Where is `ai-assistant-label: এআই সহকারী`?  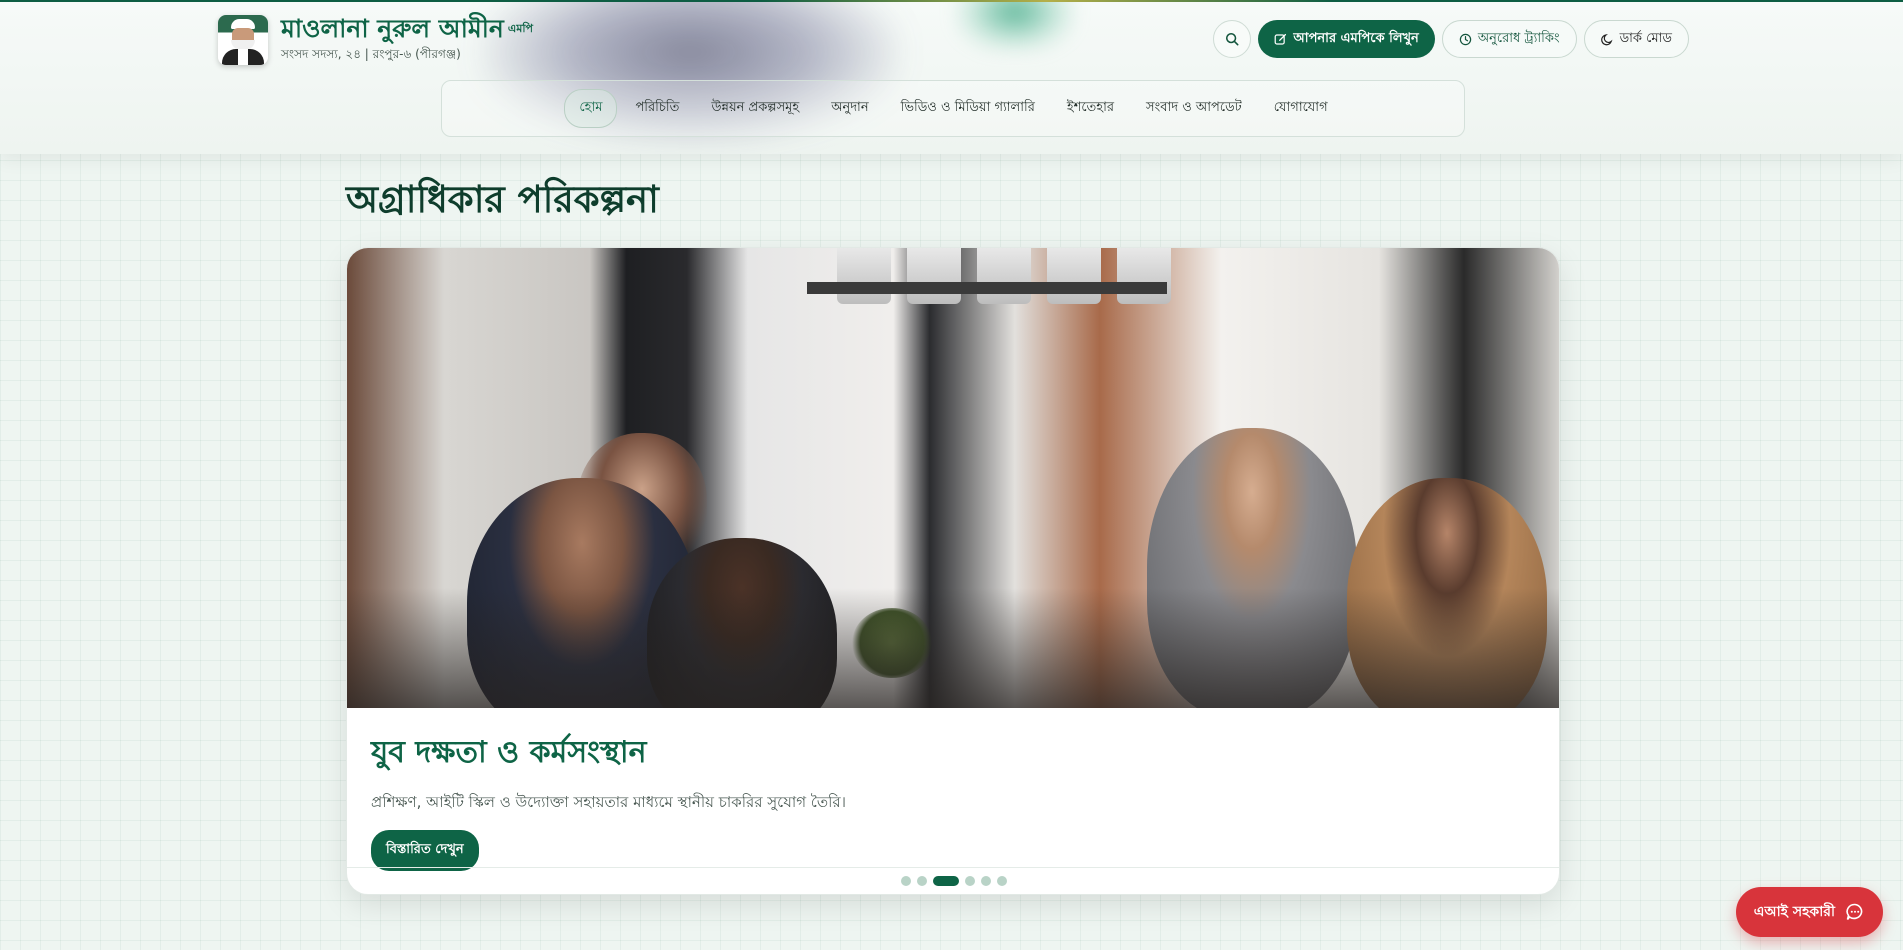 ai-assistant-label: এআই সহকারী is located at coordinates (1794, 912).